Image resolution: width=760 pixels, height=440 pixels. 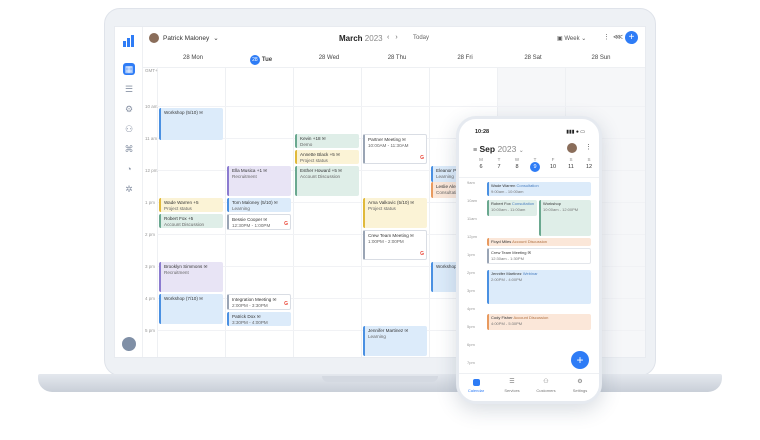 What do you see at coordinates (129, 69) in the screenshot?
I see `calendar-icon: ▦` at bounding box center [129, 69].